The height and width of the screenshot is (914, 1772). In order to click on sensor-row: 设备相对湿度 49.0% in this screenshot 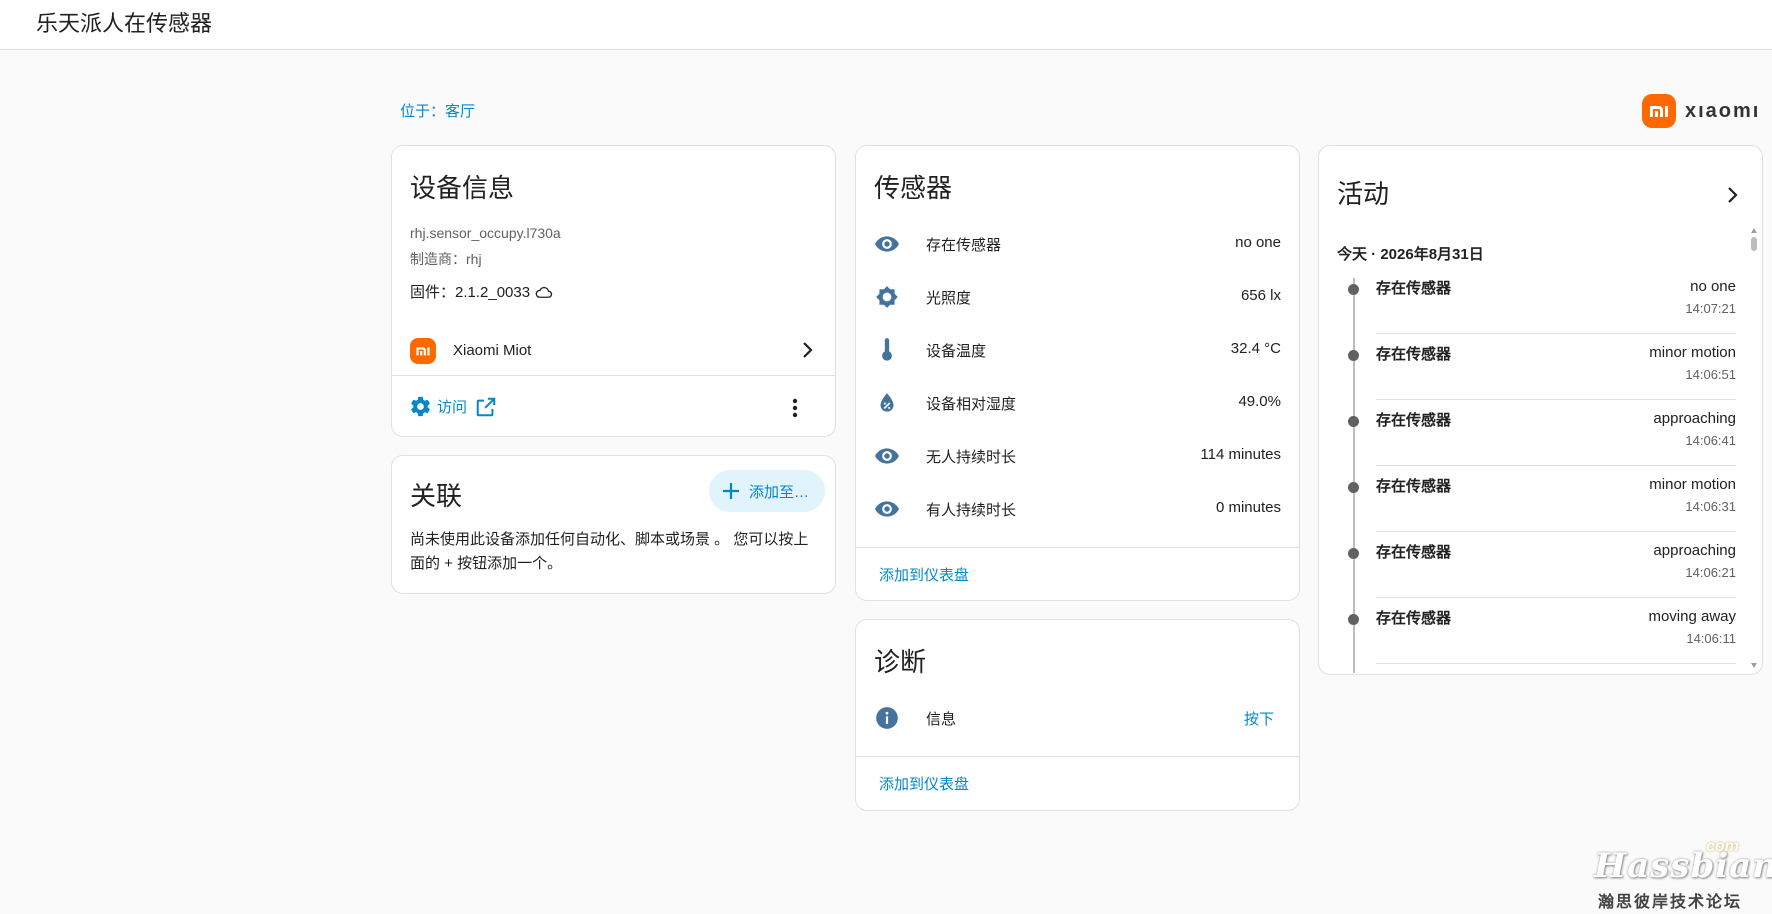, I will do `click(1077, 402)`.